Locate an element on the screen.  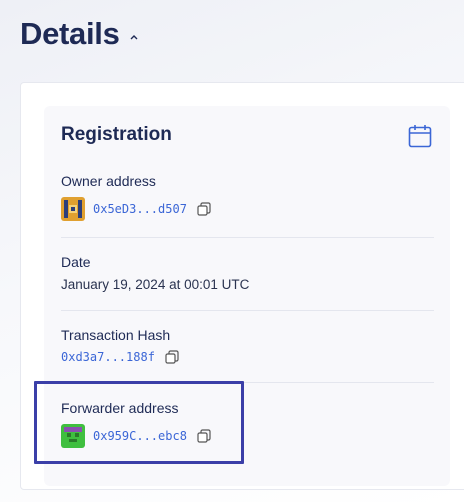
transaction-hash-row: 0xd3a7...188f is located at coordinates (120, 357).